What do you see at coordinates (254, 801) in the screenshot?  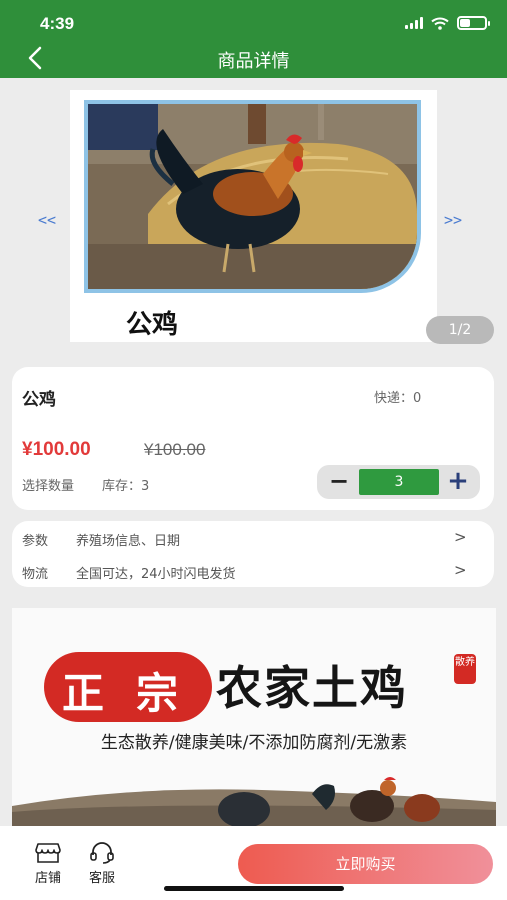 I see `banner-scene-image` at bounding box center [254, 801].